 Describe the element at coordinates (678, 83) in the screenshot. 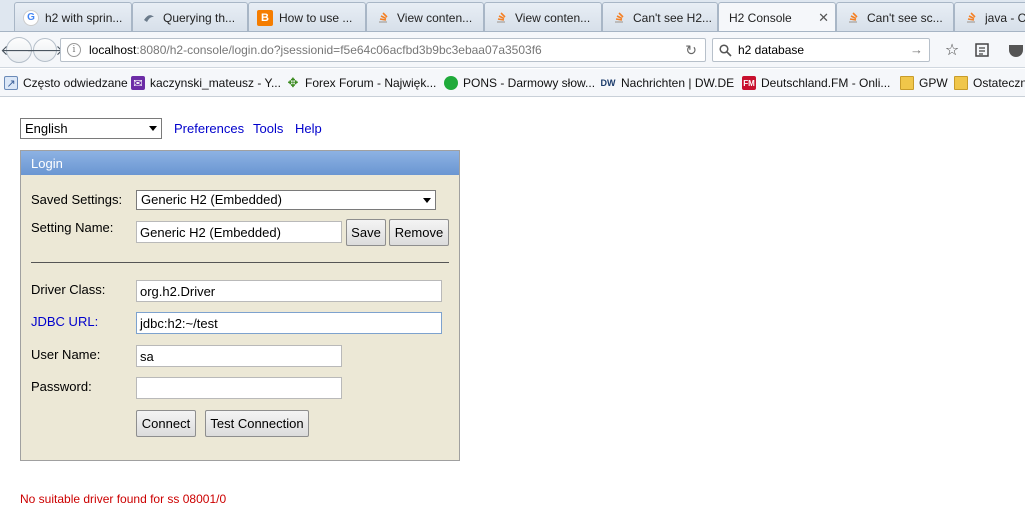

I see `bookmark-label: Nachrichten | DW.DE` at that location.